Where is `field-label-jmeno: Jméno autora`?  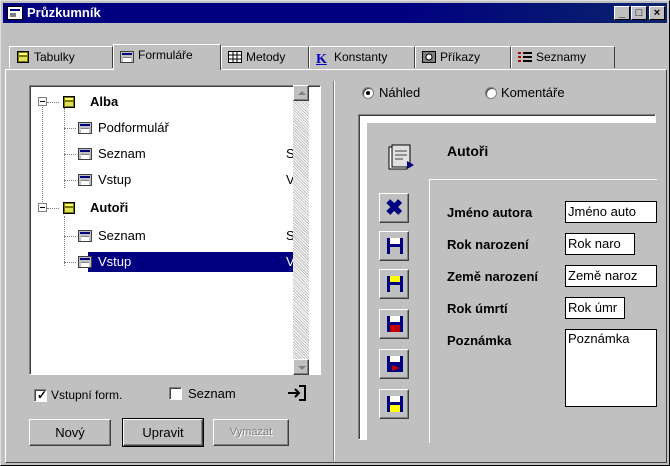
field-label-jmeno: Jméno autora is located at coordinates (490, 212).